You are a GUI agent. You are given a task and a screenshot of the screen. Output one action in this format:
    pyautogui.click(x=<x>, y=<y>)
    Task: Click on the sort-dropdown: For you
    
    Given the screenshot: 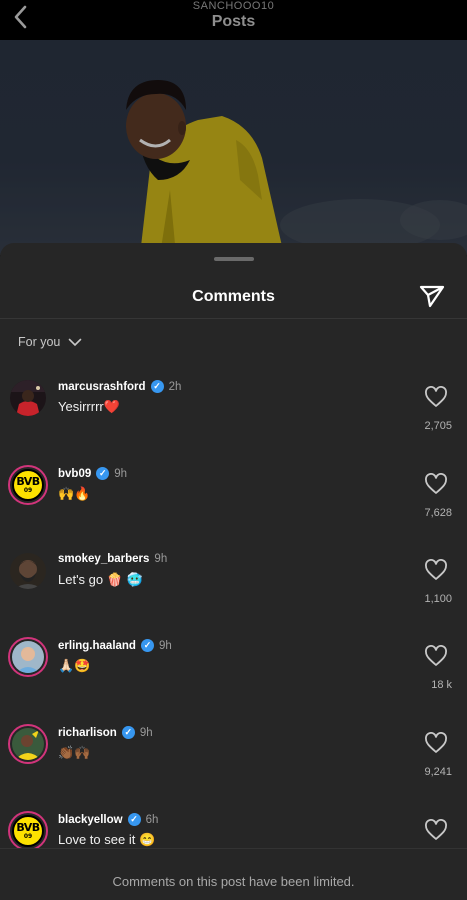 What is the action you would take?
    pyautogui.click(x=50, y=342)
    